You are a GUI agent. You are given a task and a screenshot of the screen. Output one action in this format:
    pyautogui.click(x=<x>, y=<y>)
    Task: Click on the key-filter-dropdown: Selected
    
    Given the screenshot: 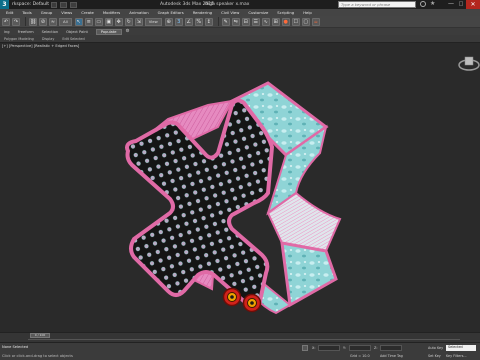 What is the action you would take?
    pyautogui.click(x=461, y=348)
    